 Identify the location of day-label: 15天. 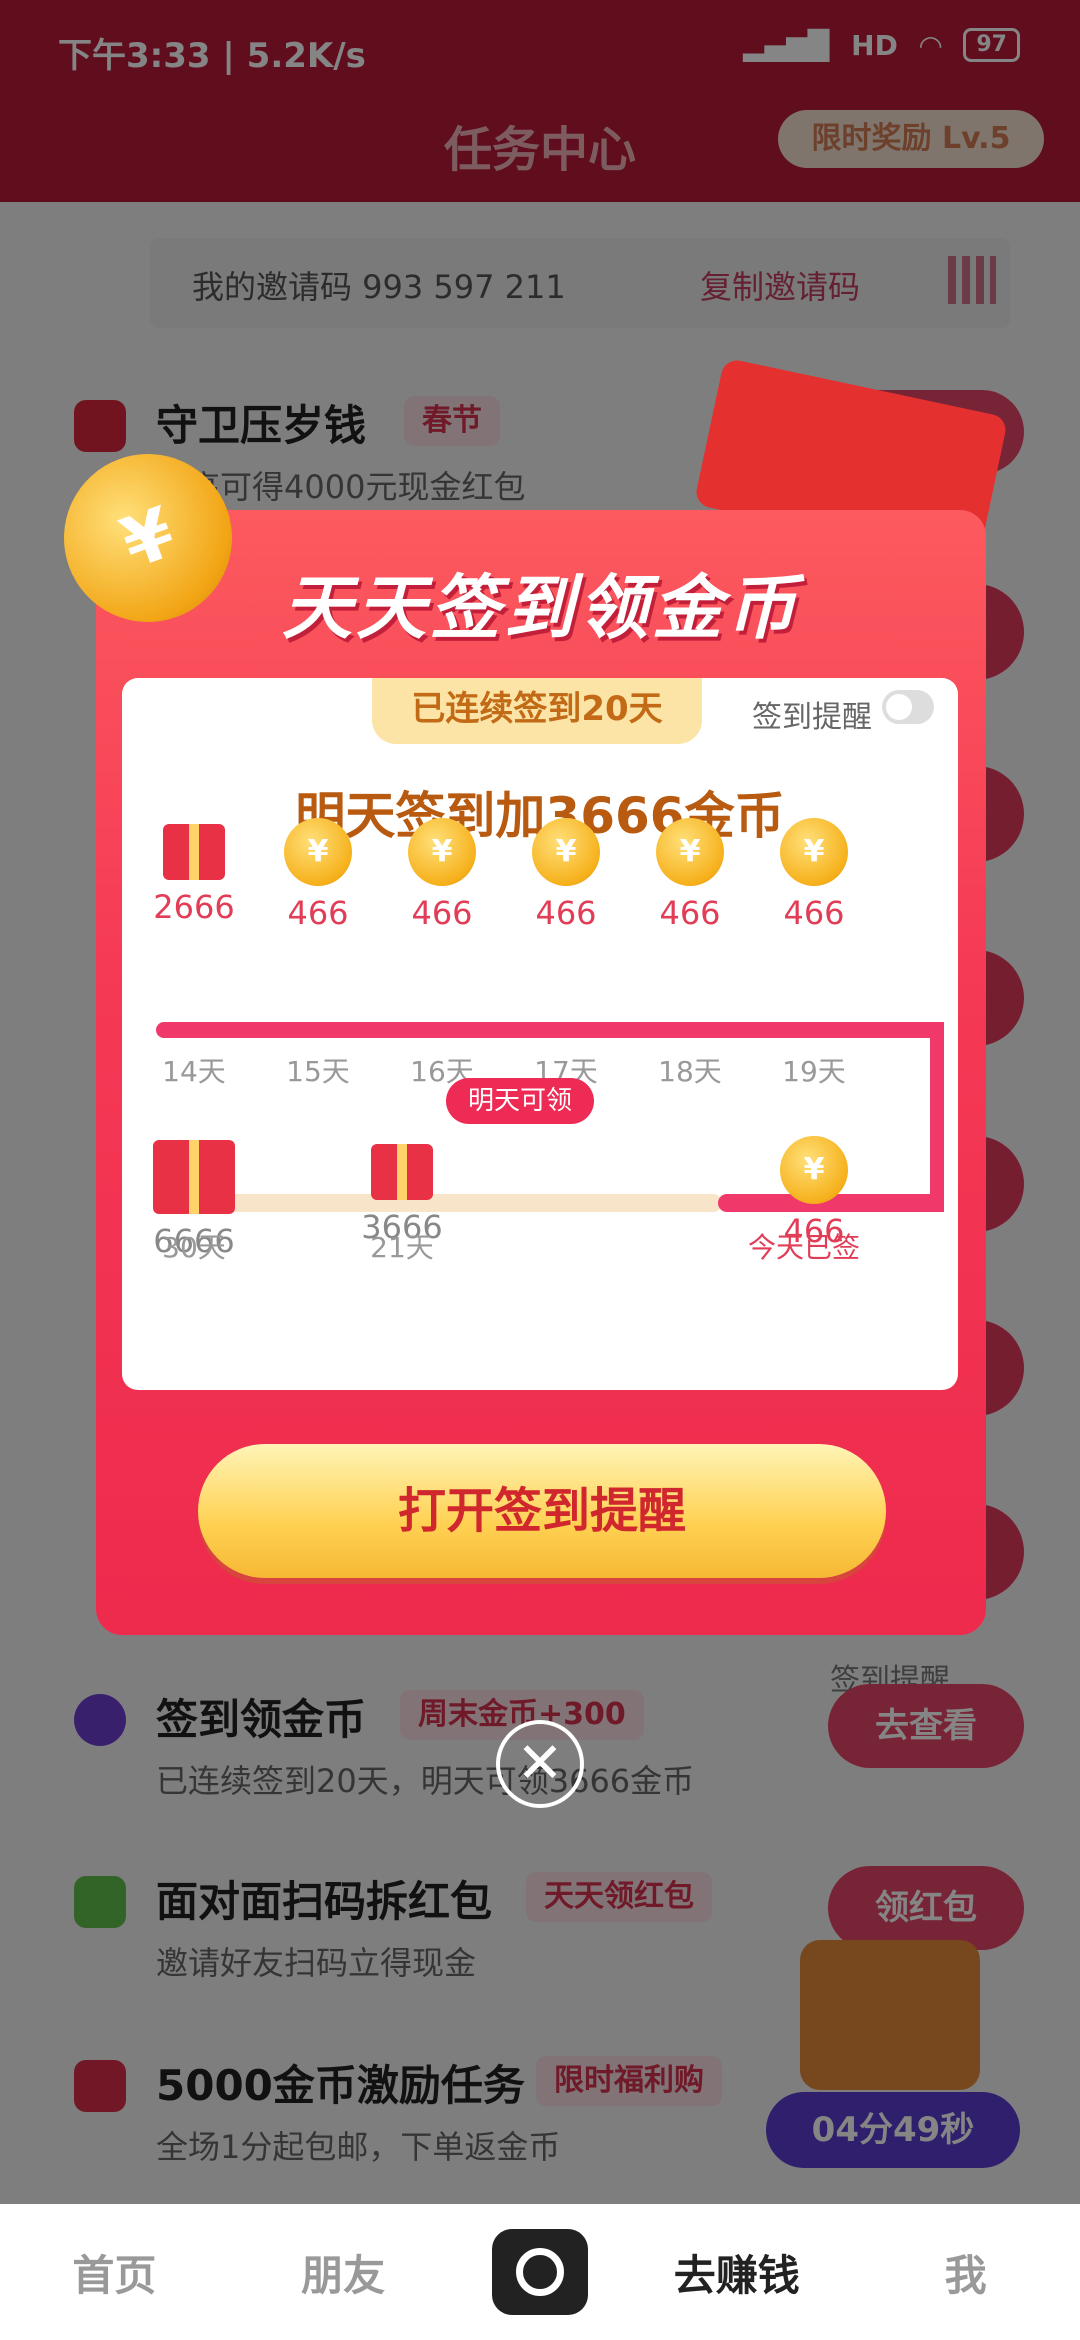
(318, 1071).